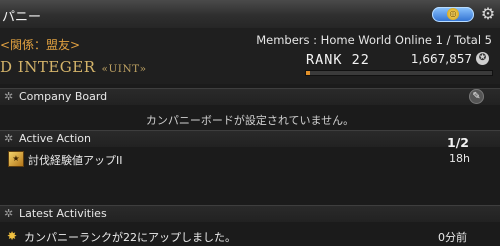  Describe the element at coordinates (40, 45) in the screenshot. I see `relation-label: <関係：盟友>` at that location.